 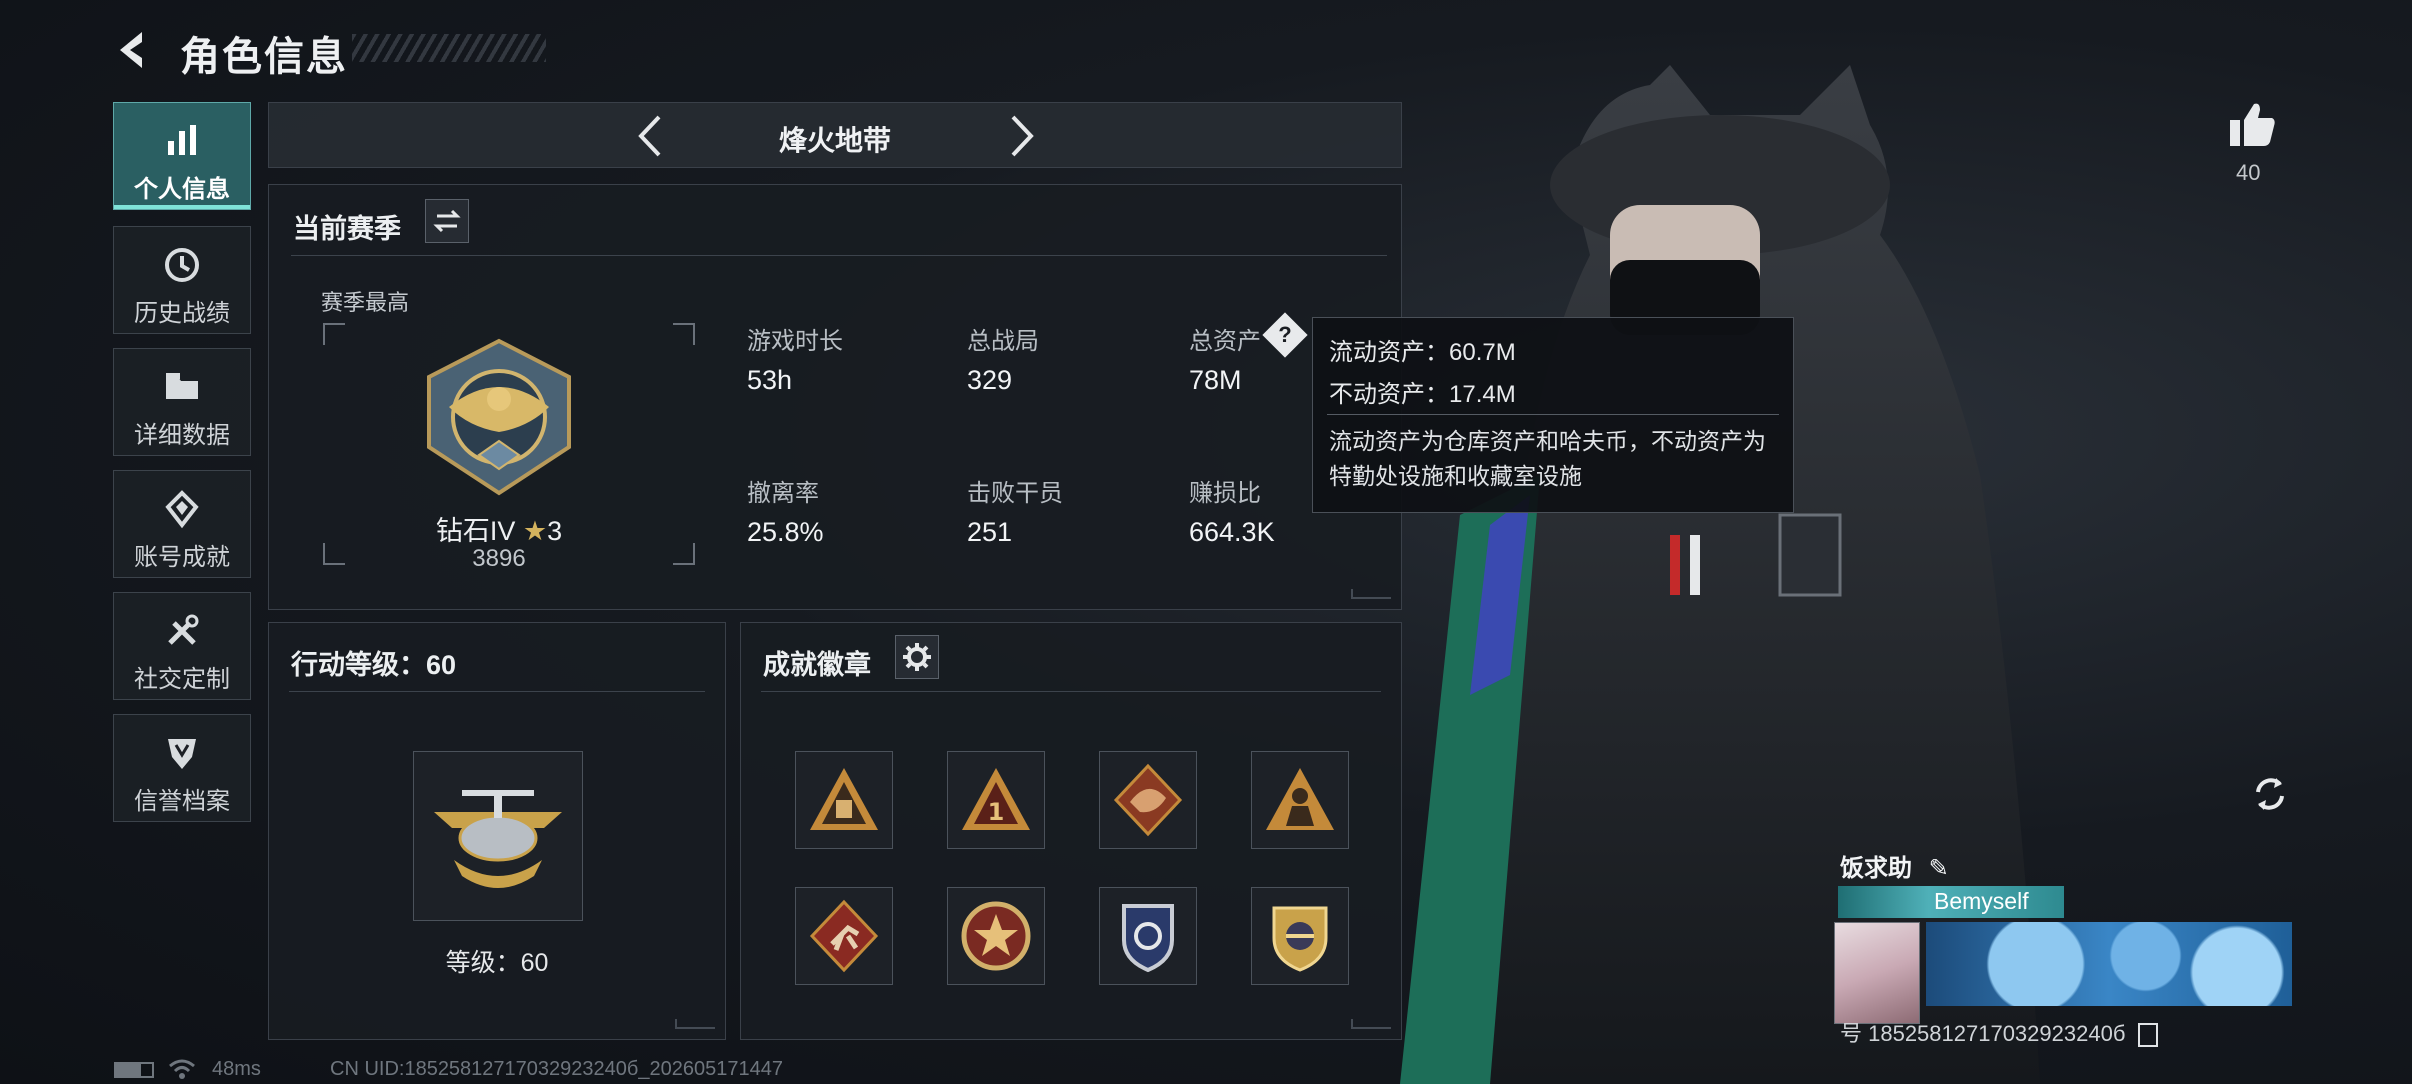 I want to click on rank-star-icon: ★, so click(x=535, y=531).